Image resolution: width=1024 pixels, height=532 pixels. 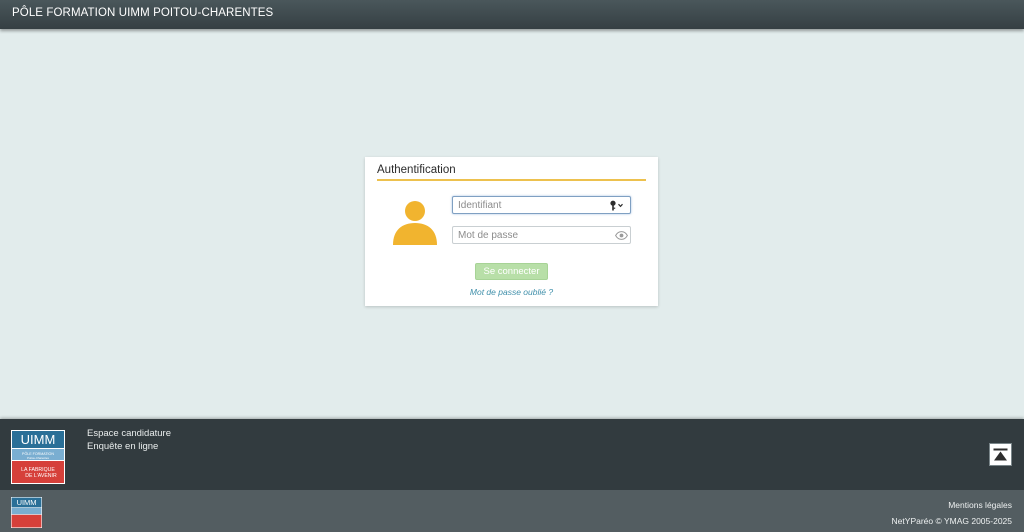 I want to click on identifier-field, so click(x=541, y=205).